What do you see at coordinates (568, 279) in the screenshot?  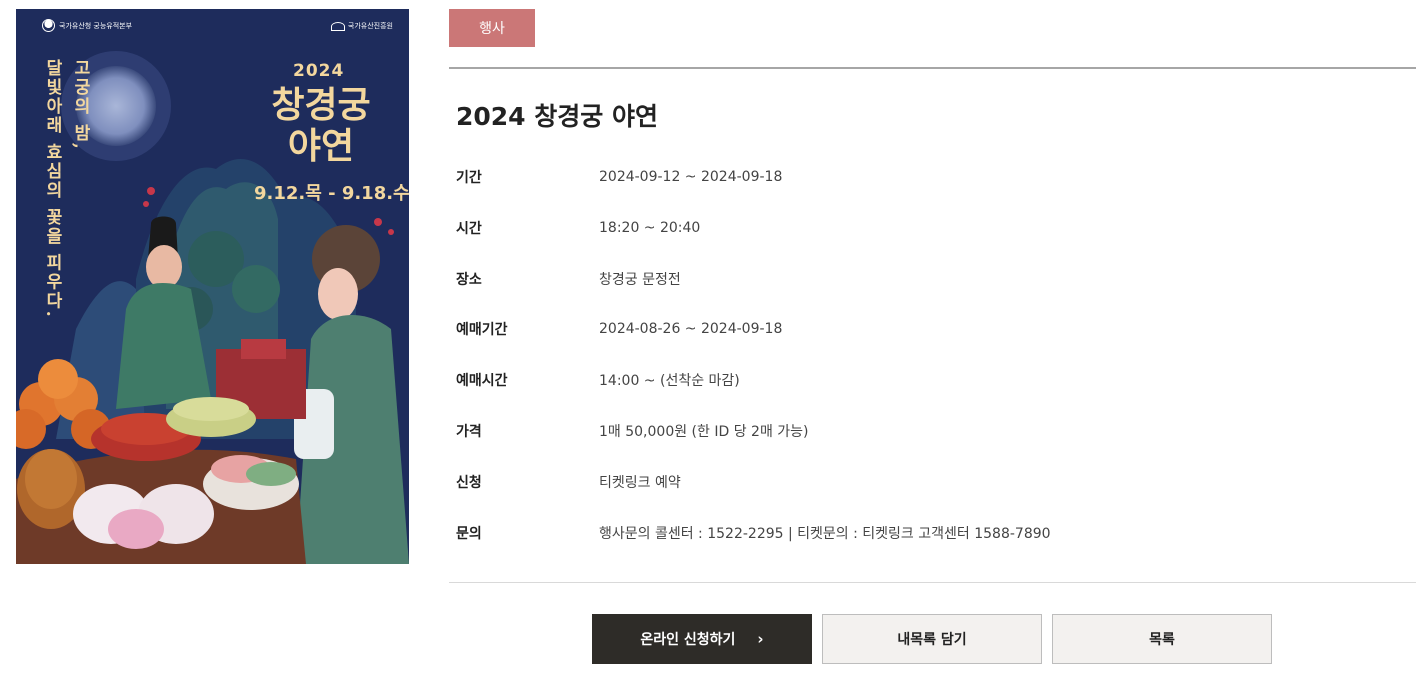 I see `info-row-venue: 장소 창경궁 문정전` at bounding box center [568, 279].